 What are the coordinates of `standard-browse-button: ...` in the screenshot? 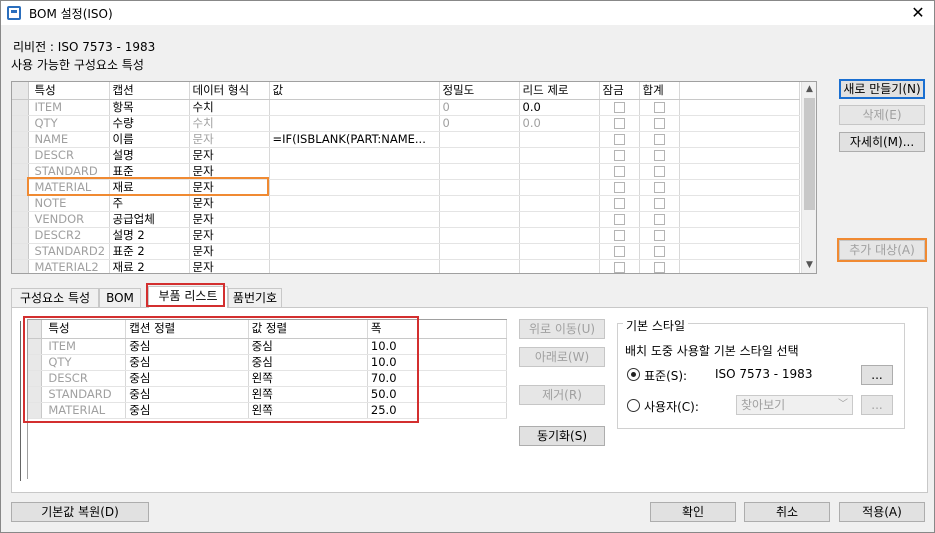 It's located at (877, 375).